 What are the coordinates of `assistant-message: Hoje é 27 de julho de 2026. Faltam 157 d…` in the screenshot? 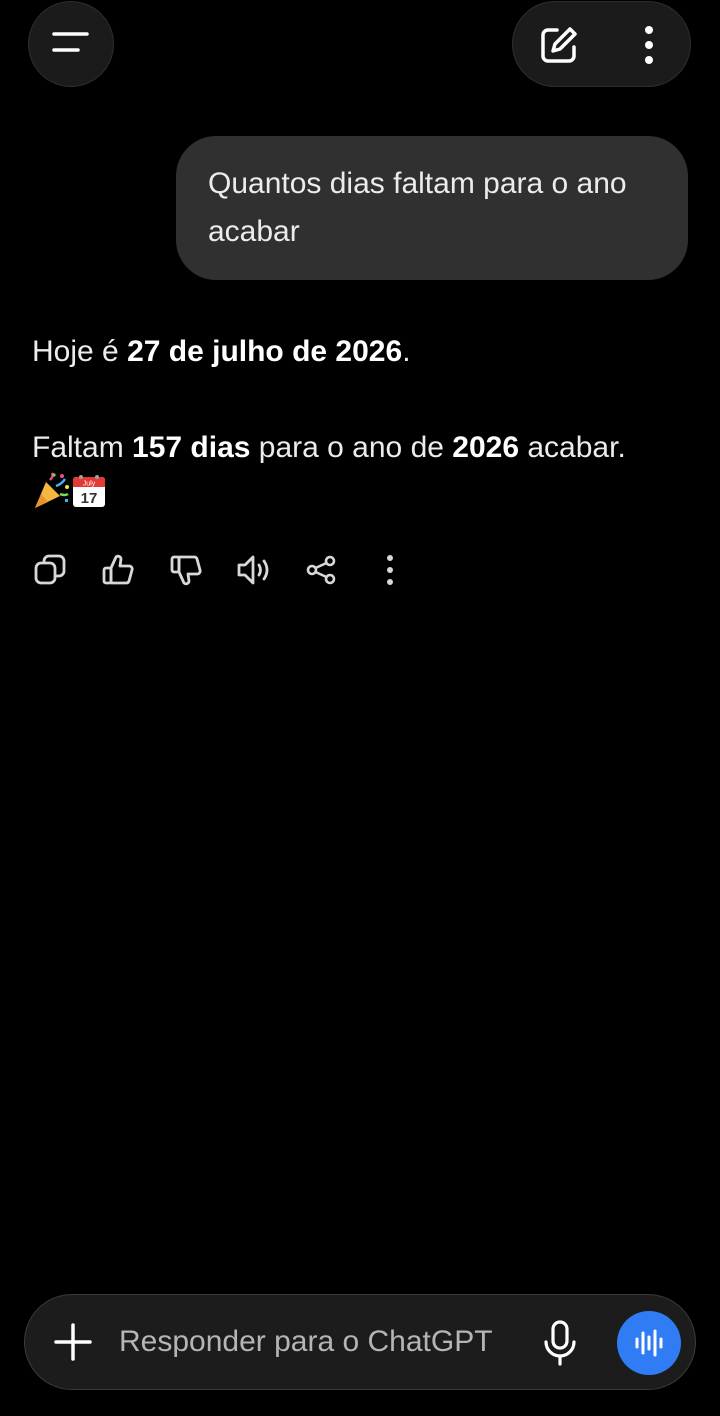 It's located at (362, 426).